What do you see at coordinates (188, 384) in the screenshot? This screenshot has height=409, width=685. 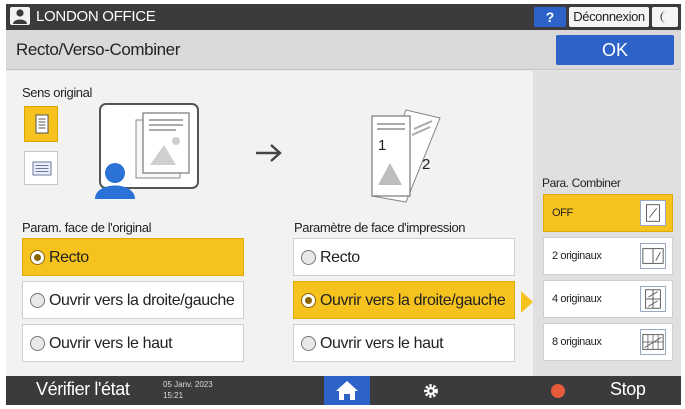 I see `date-text: 05 Janv. 2023` at bounding box center [188, 384].